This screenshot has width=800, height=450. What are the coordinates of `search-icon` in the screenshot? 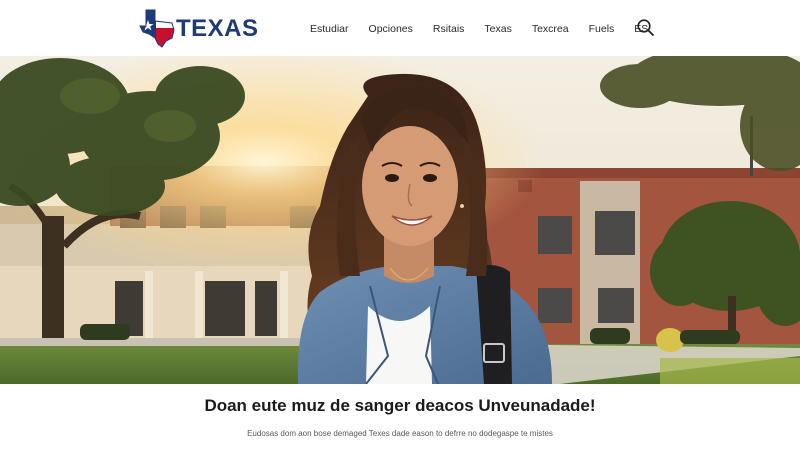 It's located at (645, 27).